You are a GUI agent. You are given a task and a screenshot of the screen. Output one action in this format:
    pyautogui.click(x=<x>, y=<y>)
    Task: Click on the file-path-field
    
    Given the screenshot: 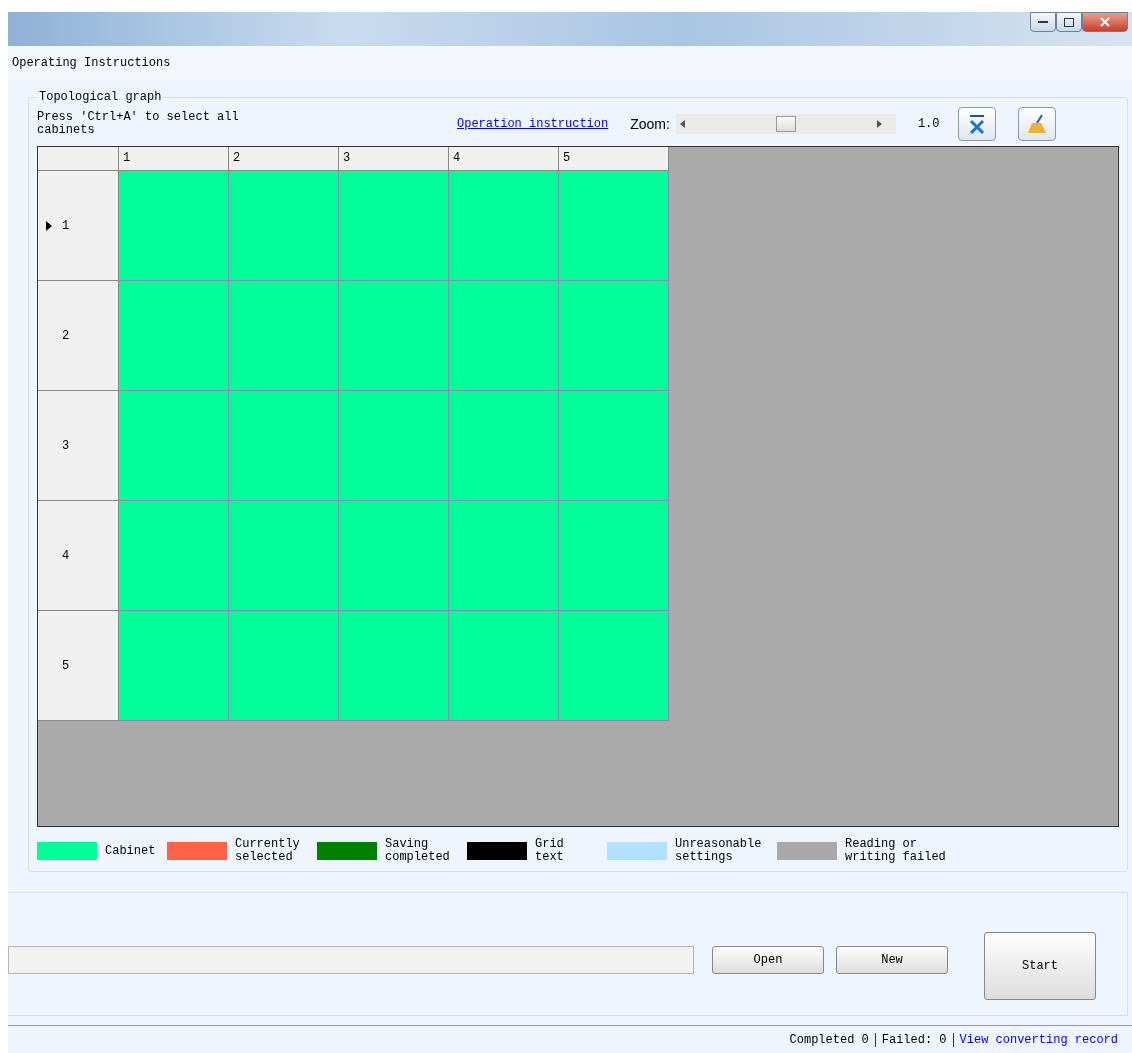 What is the action you would take?
    pyautogui.click(x=351, y=960)
    